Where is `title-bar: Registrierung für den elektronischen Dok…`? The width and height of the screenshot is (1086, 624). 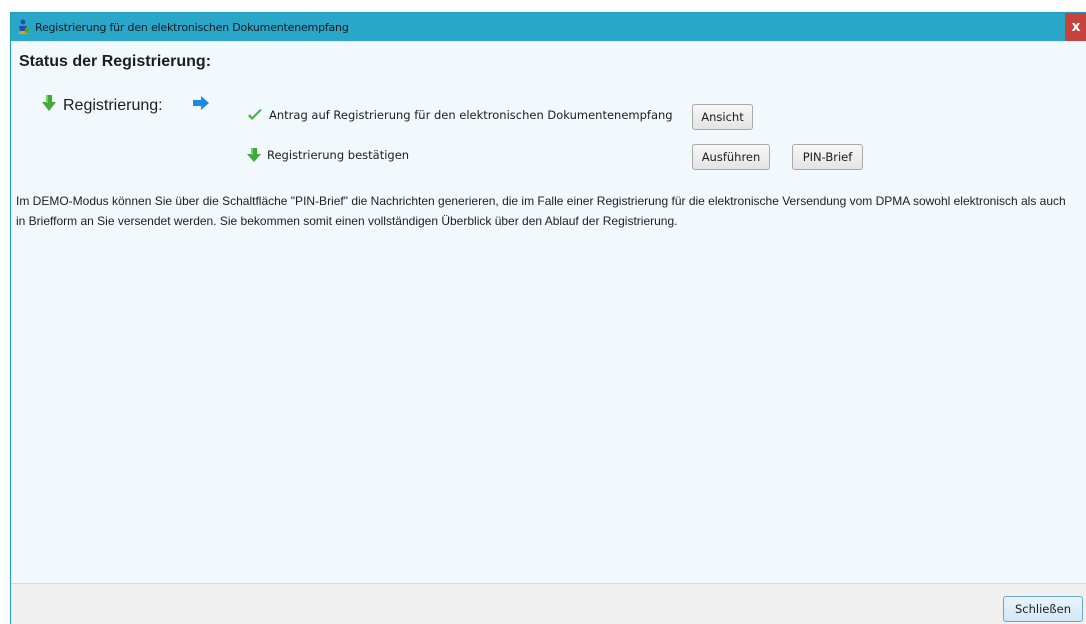 title-bar: Registrierung für den elektronischen Dok… is located at coordinates (548, 27).